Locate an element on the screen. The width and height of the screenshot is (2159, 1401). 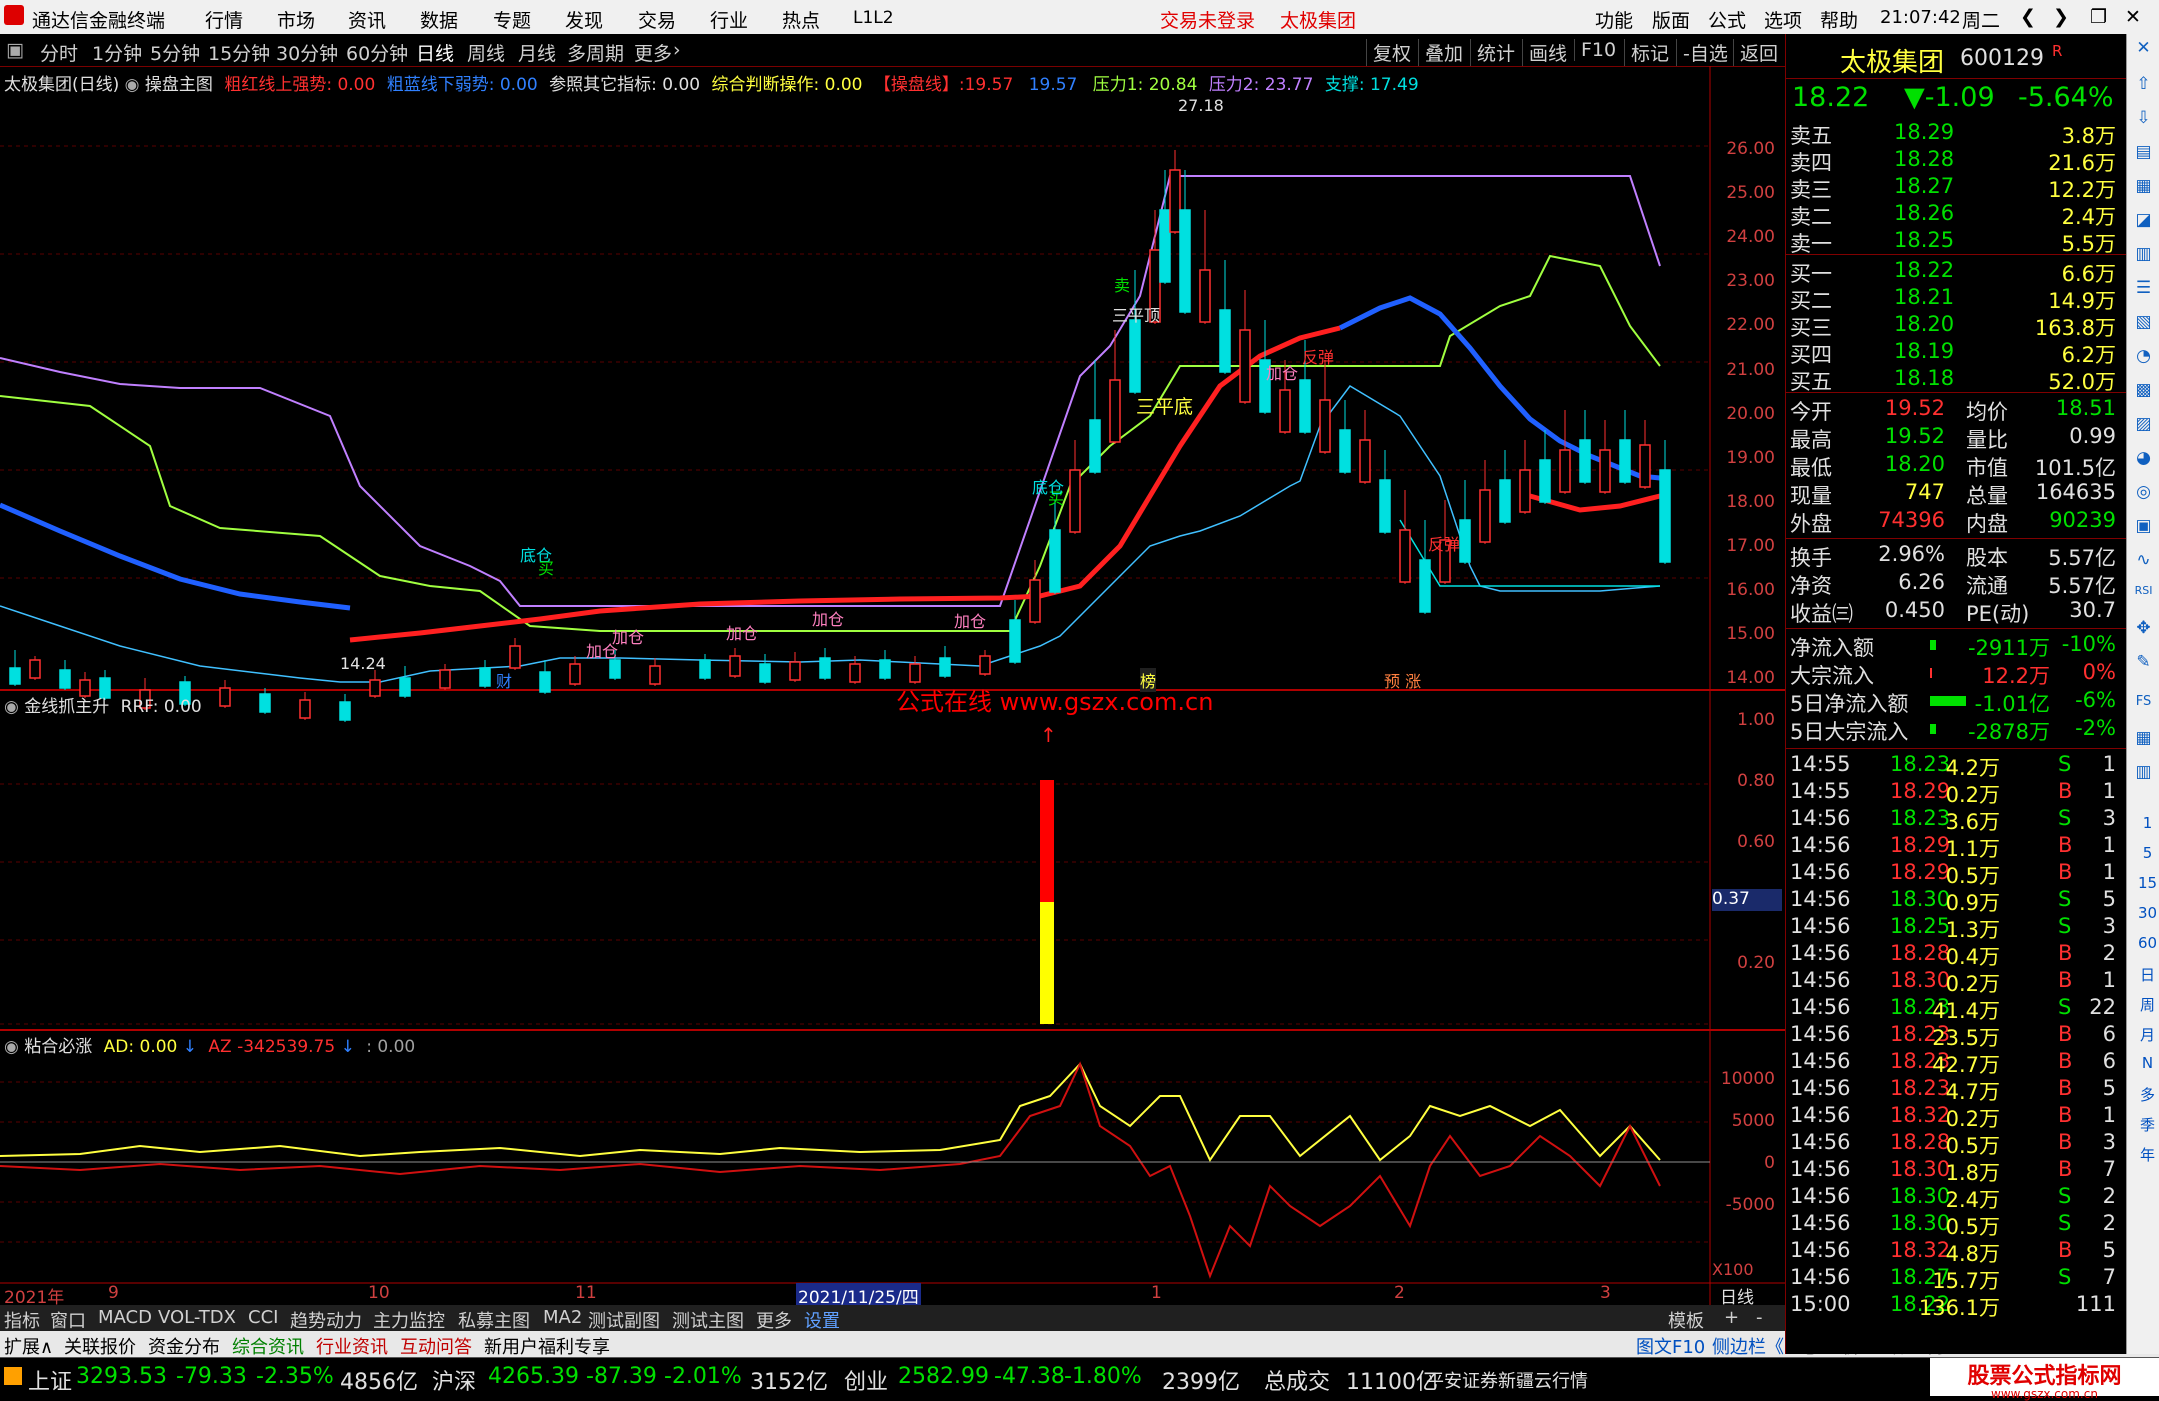
sidebar-pic-icon: ▦ is located at coordinates (2143, 740).